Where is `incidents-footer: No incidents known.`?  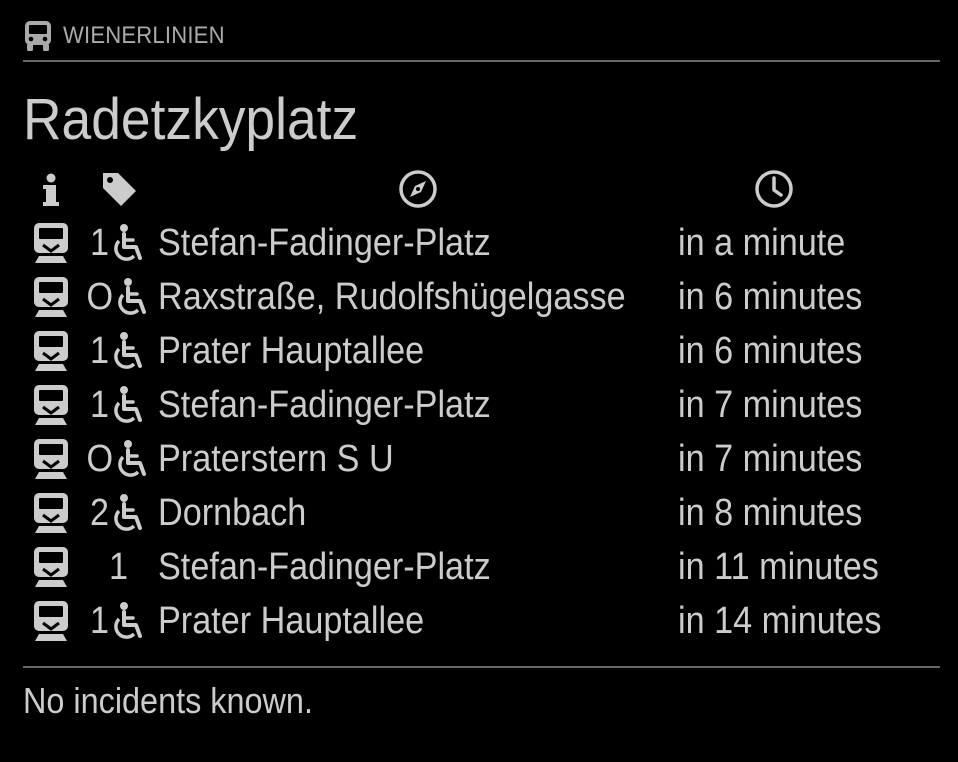 incidents-footer: No incidents known. is located at coordinates (481, 694).